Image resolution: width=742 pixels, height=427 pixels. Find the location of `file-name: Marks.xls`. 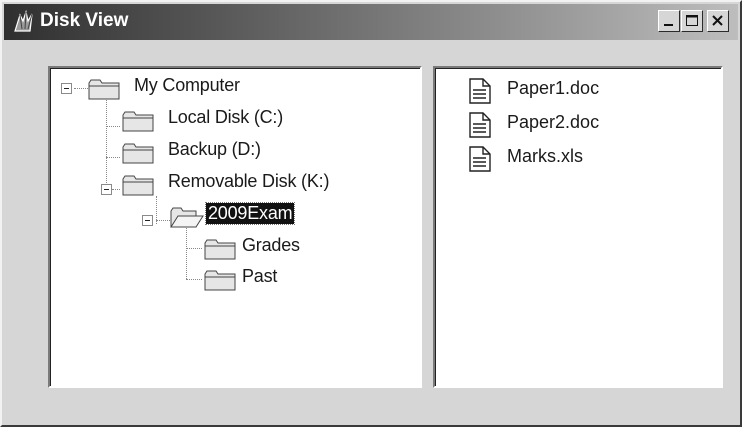

file-name: Marks.xls is located at coordinates (545, 156).